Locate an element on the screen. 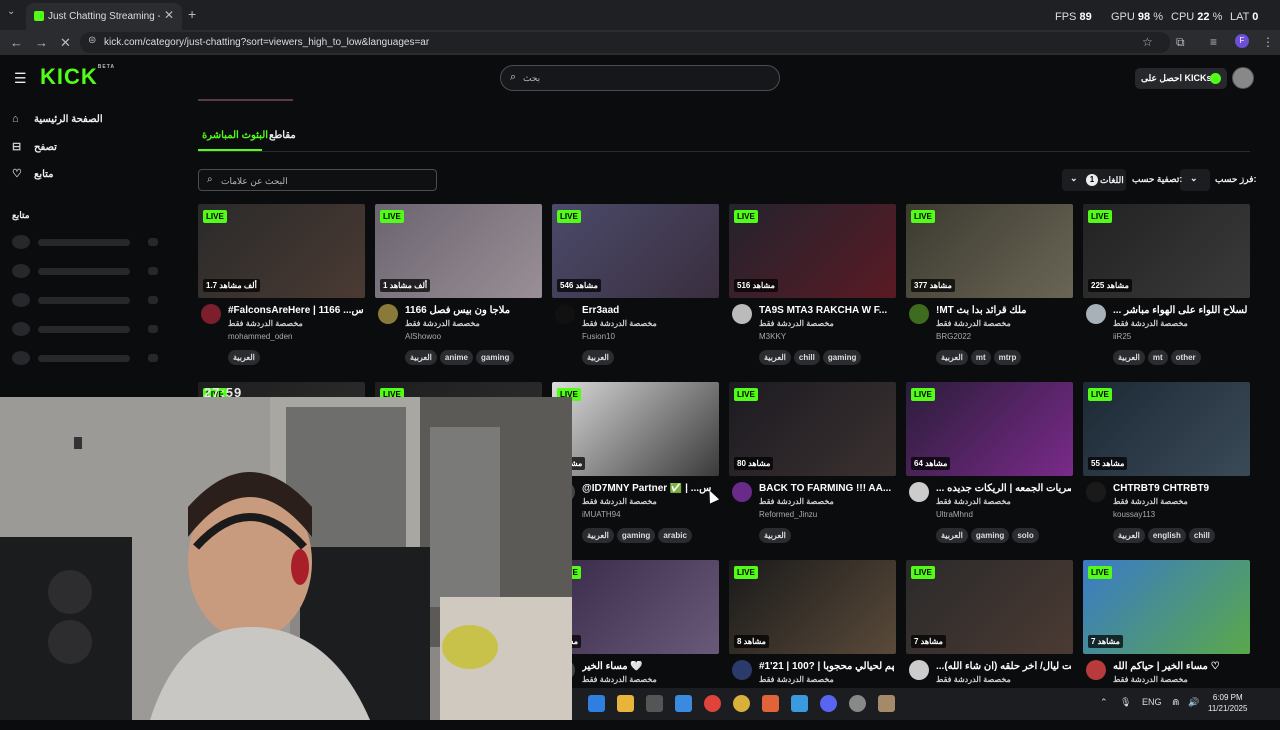  bookmark-star-icon: ☆ is located at coordinates (1147, 42).